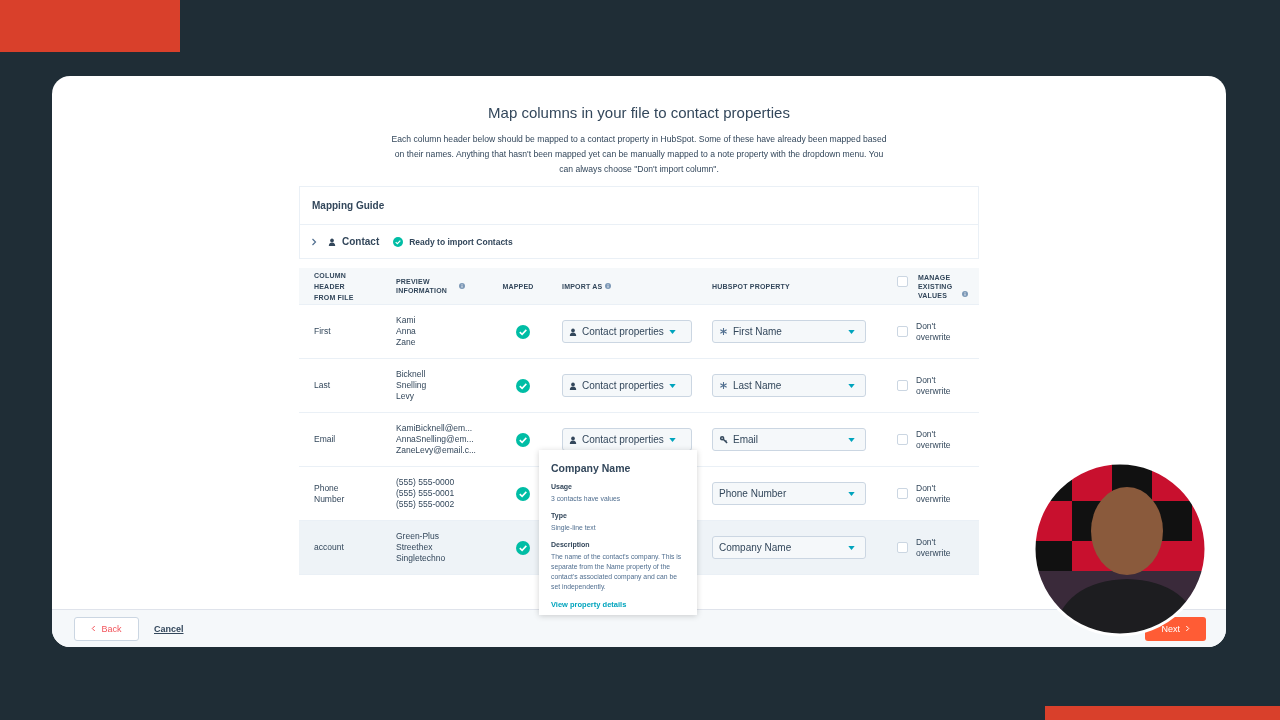 The height and width of the screenshot is (720, 1280). I want to click on popover-title: Company Name, so click(591, 468).